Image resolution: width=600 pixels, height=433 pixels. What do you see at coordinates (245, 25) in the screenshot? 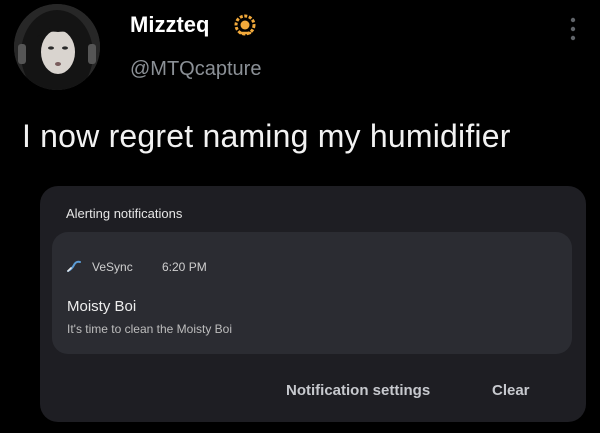
I see `sunflower-icon` at bounding box center [245, 25].